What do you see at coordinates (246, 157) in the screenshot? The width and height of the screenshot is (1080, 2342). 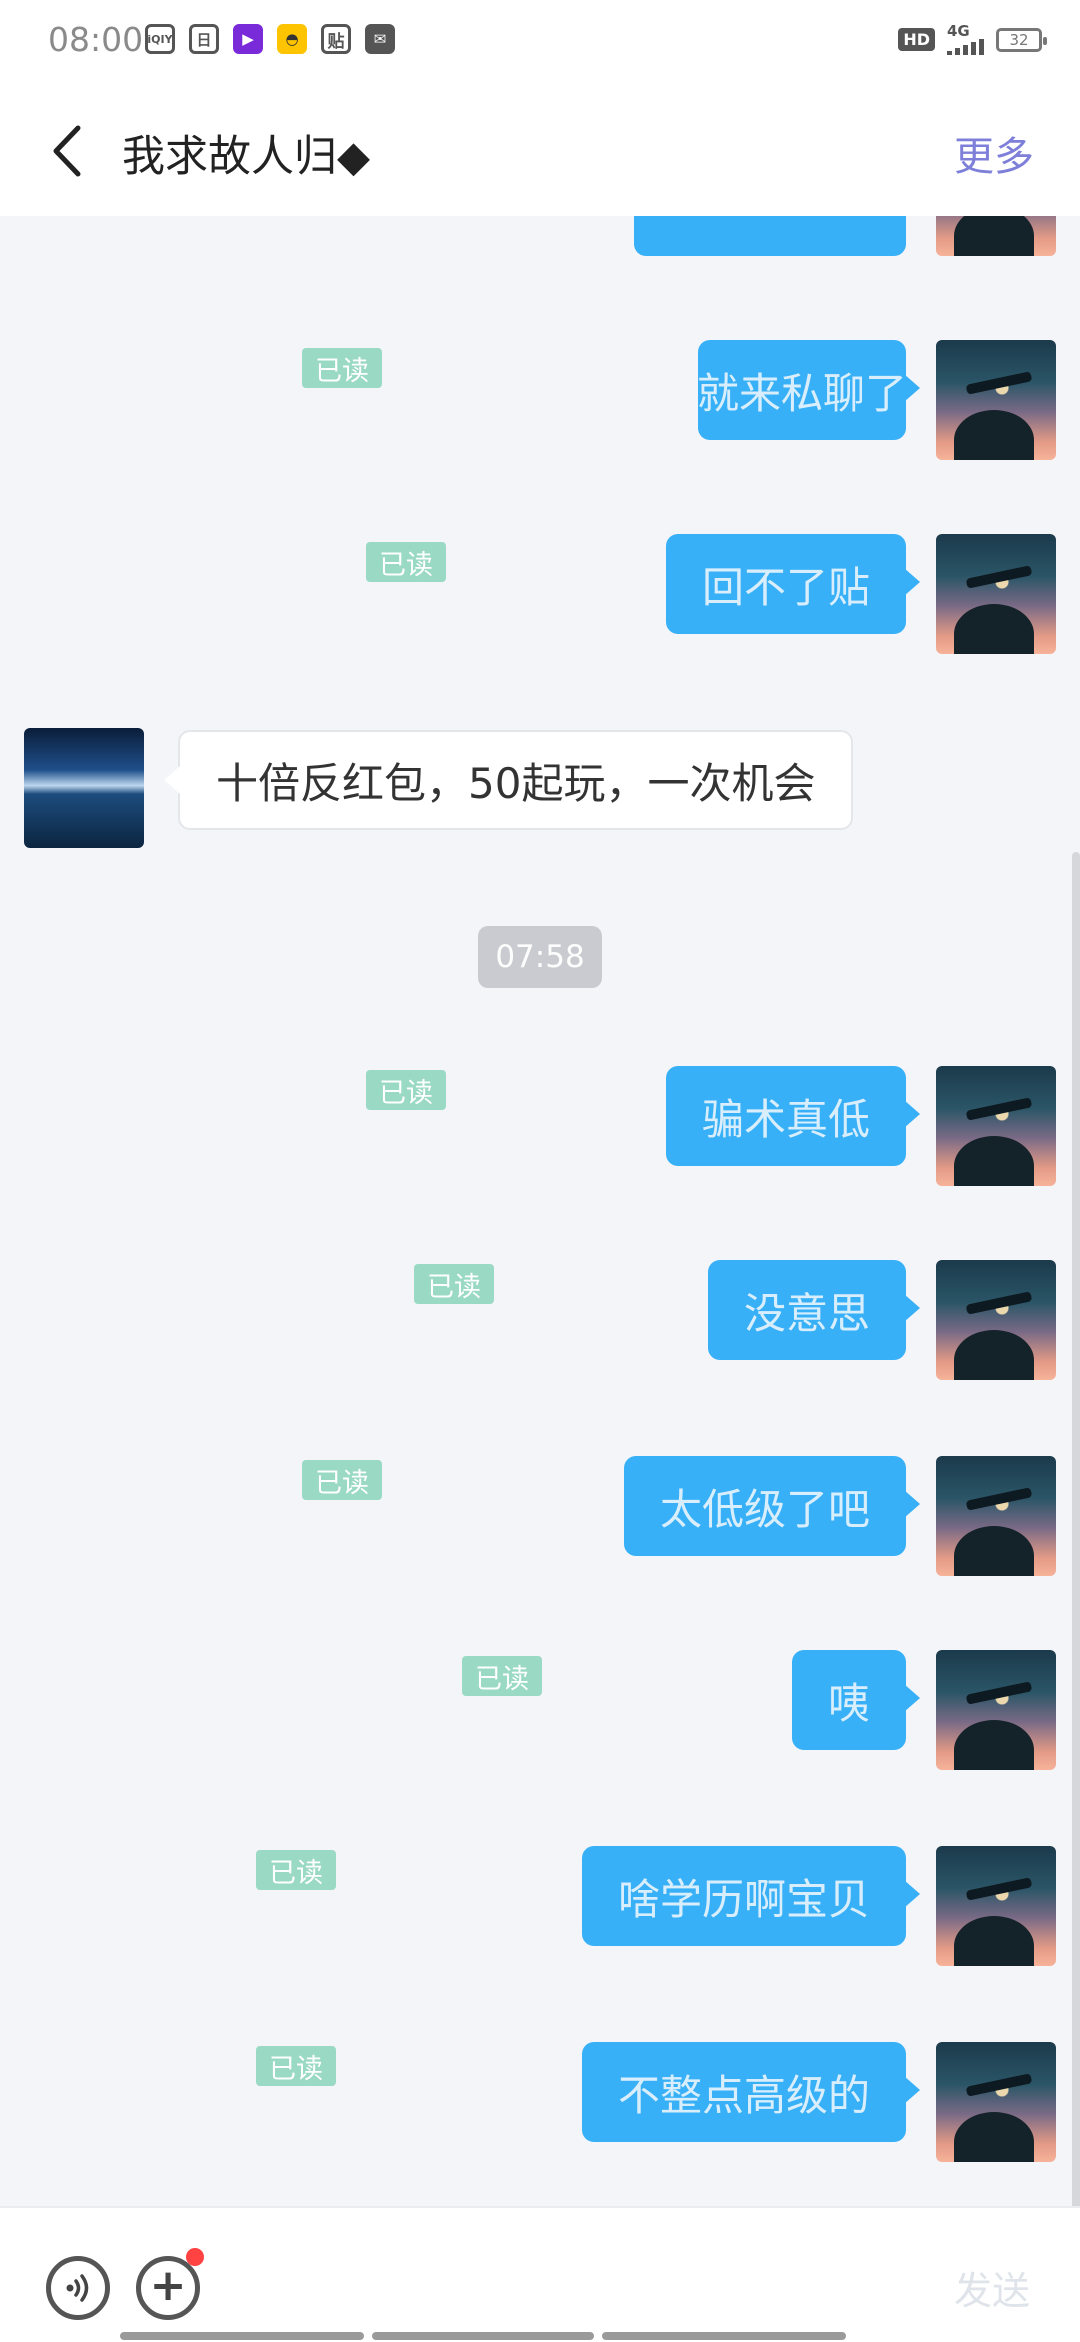 I see `chat-title: 我求故人归◆` at bounding box center [246, 157].